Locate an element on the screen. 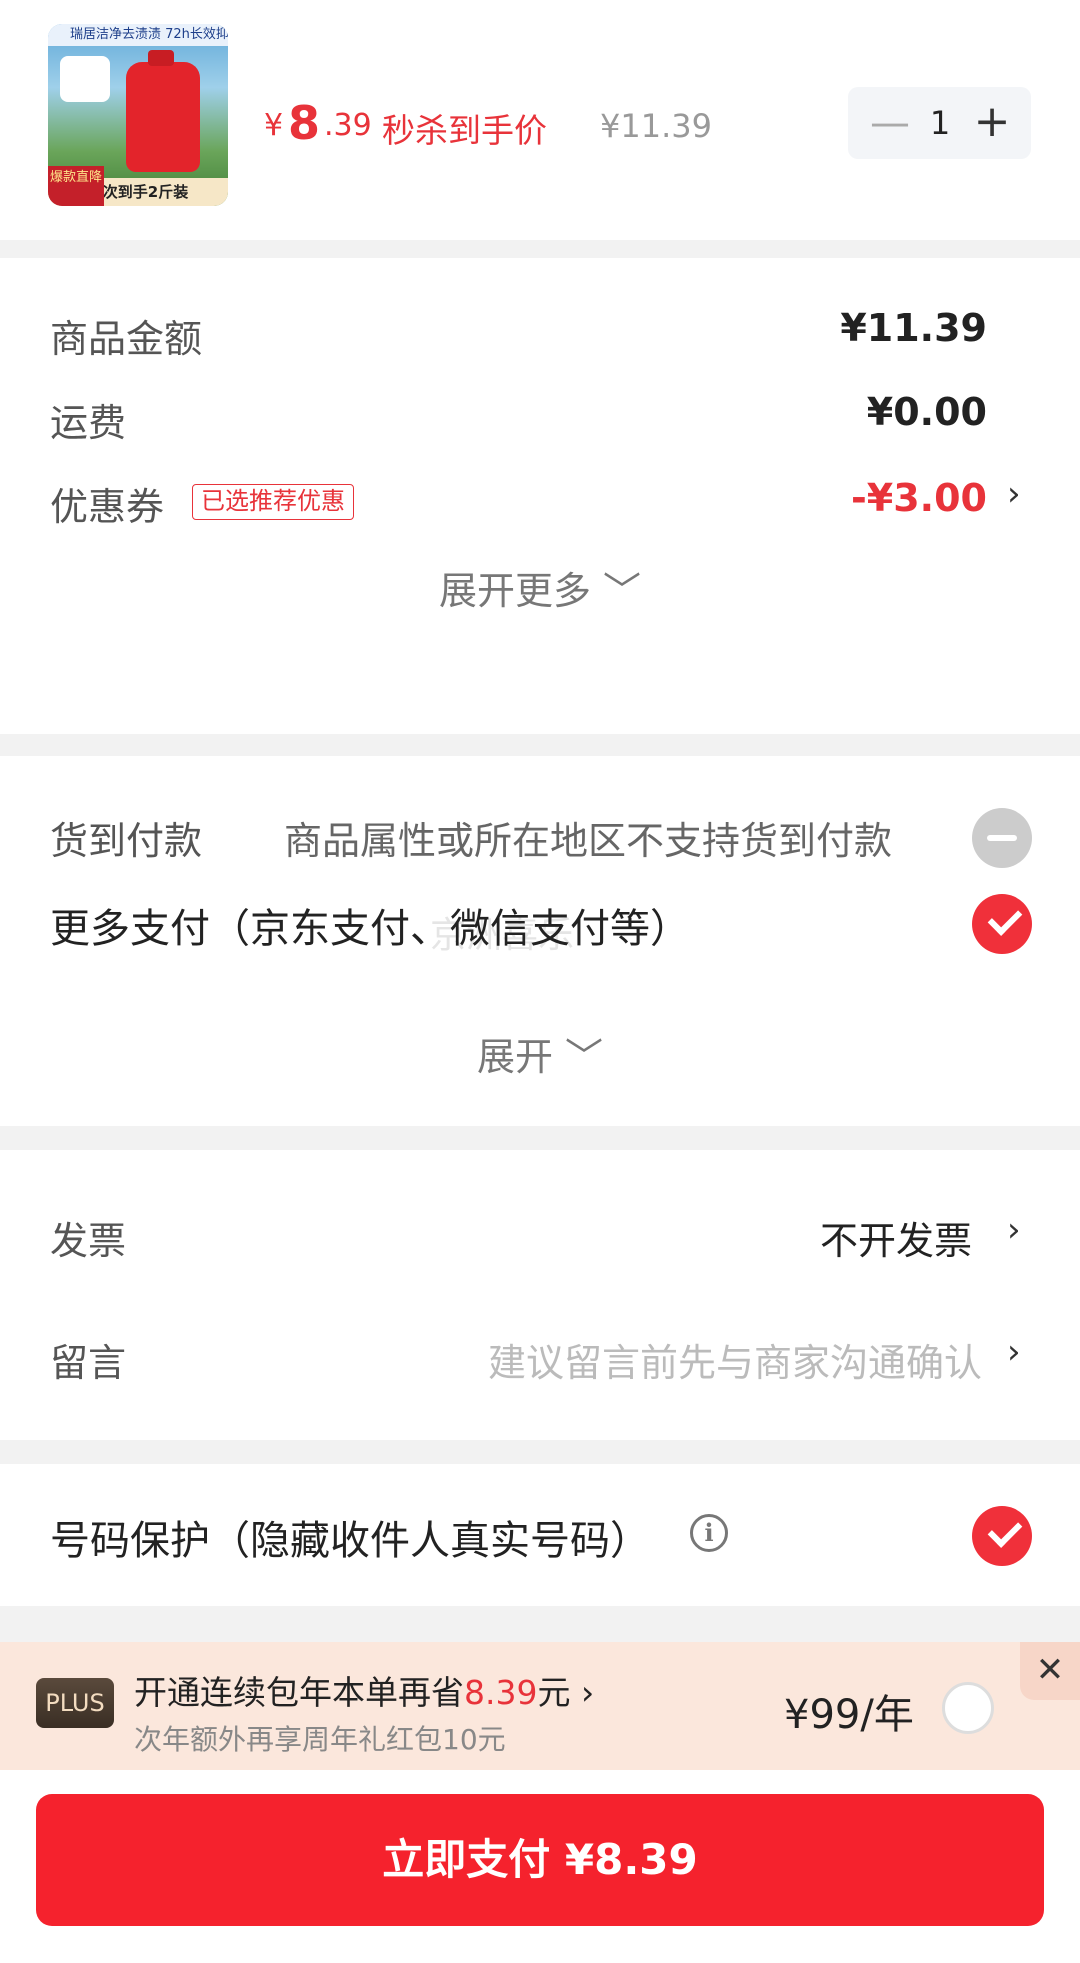  number-protection-label: 号码保护（隐藏收件人真实号码） is located at coordinates (350, 1541).